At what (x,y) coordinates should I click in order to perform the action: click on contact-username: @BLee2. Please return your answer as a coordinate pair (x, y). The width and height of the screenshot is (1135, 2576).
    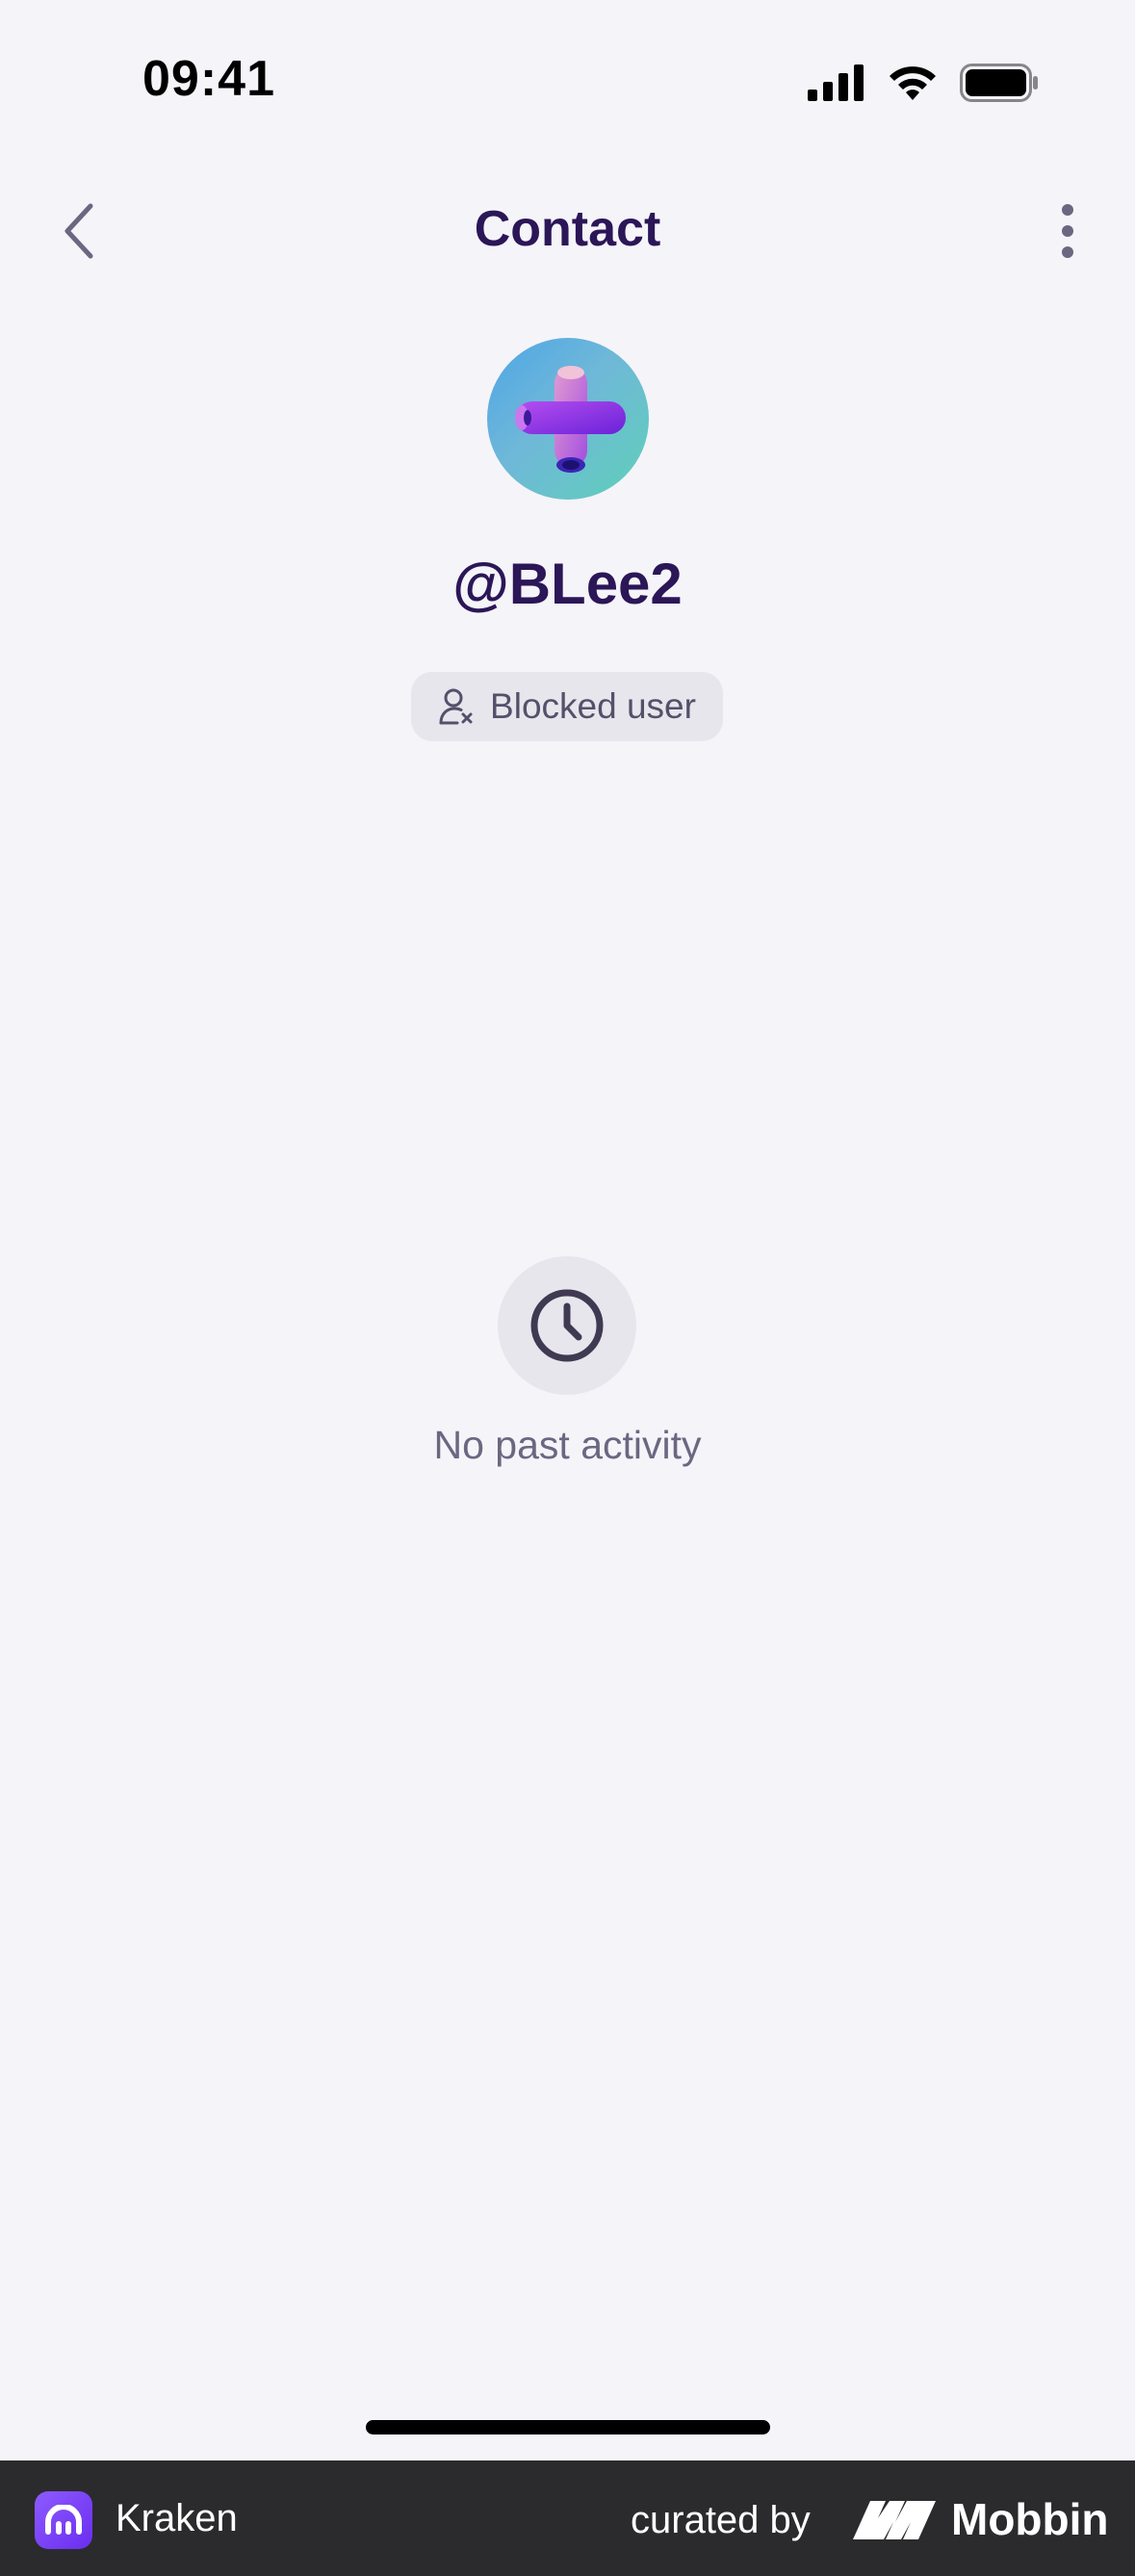
    Looking at the image, I should click on (567, 584).